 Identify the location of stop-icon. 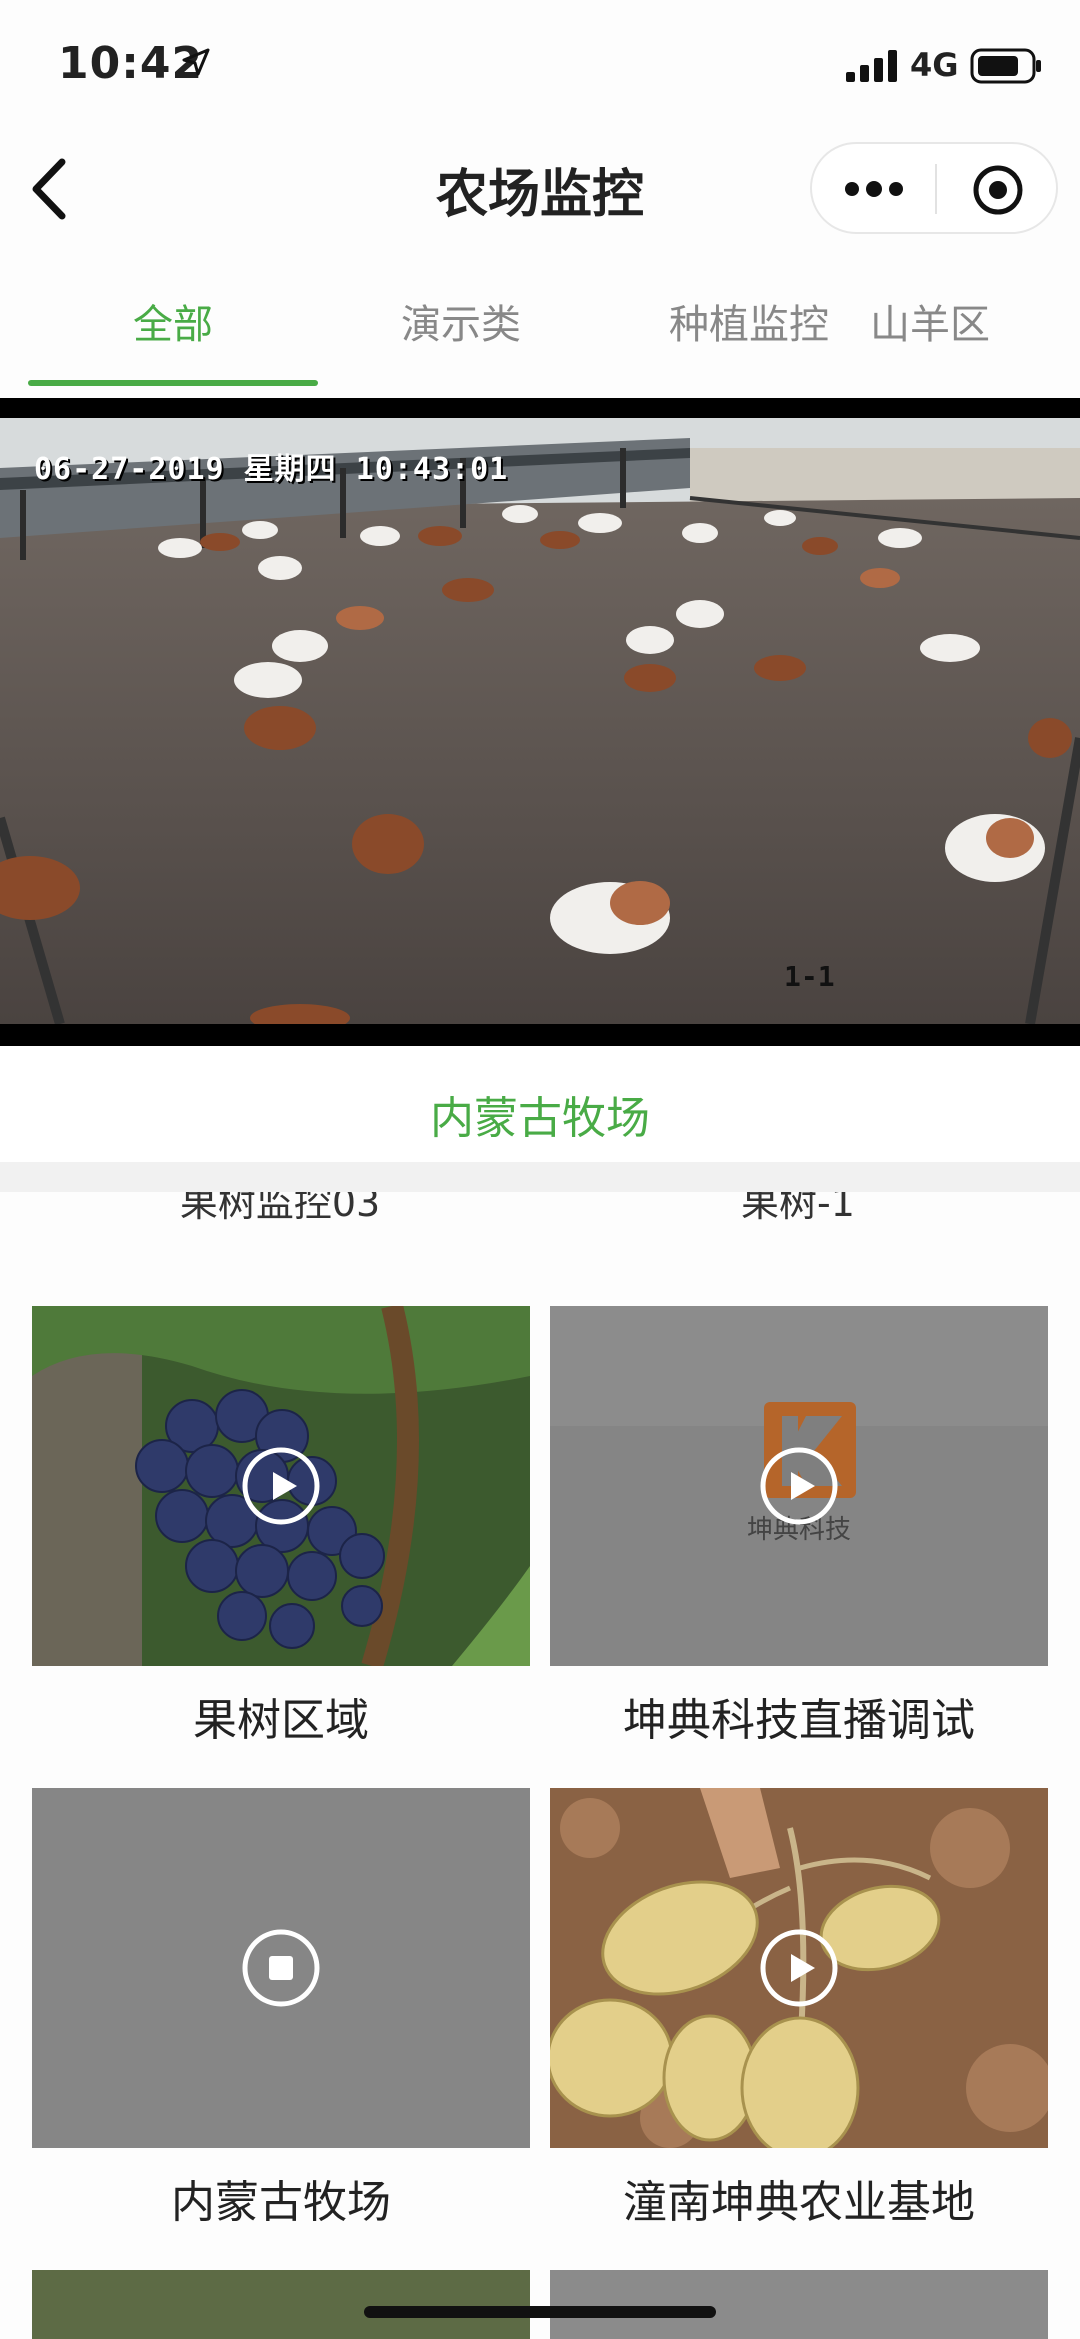
(281, 1968).